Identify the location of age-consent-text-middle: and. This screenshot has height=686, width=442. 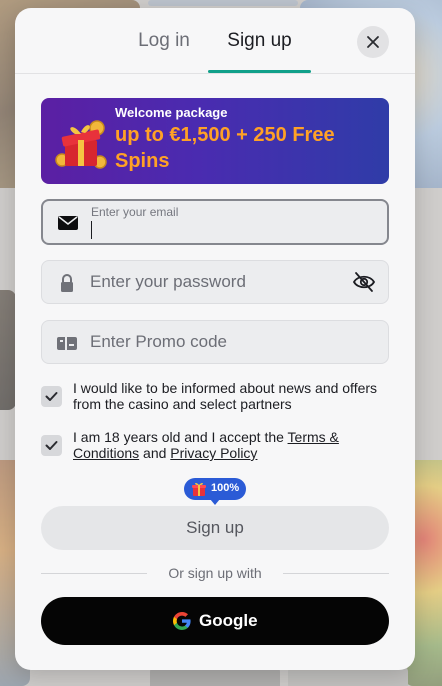
(155, 453).